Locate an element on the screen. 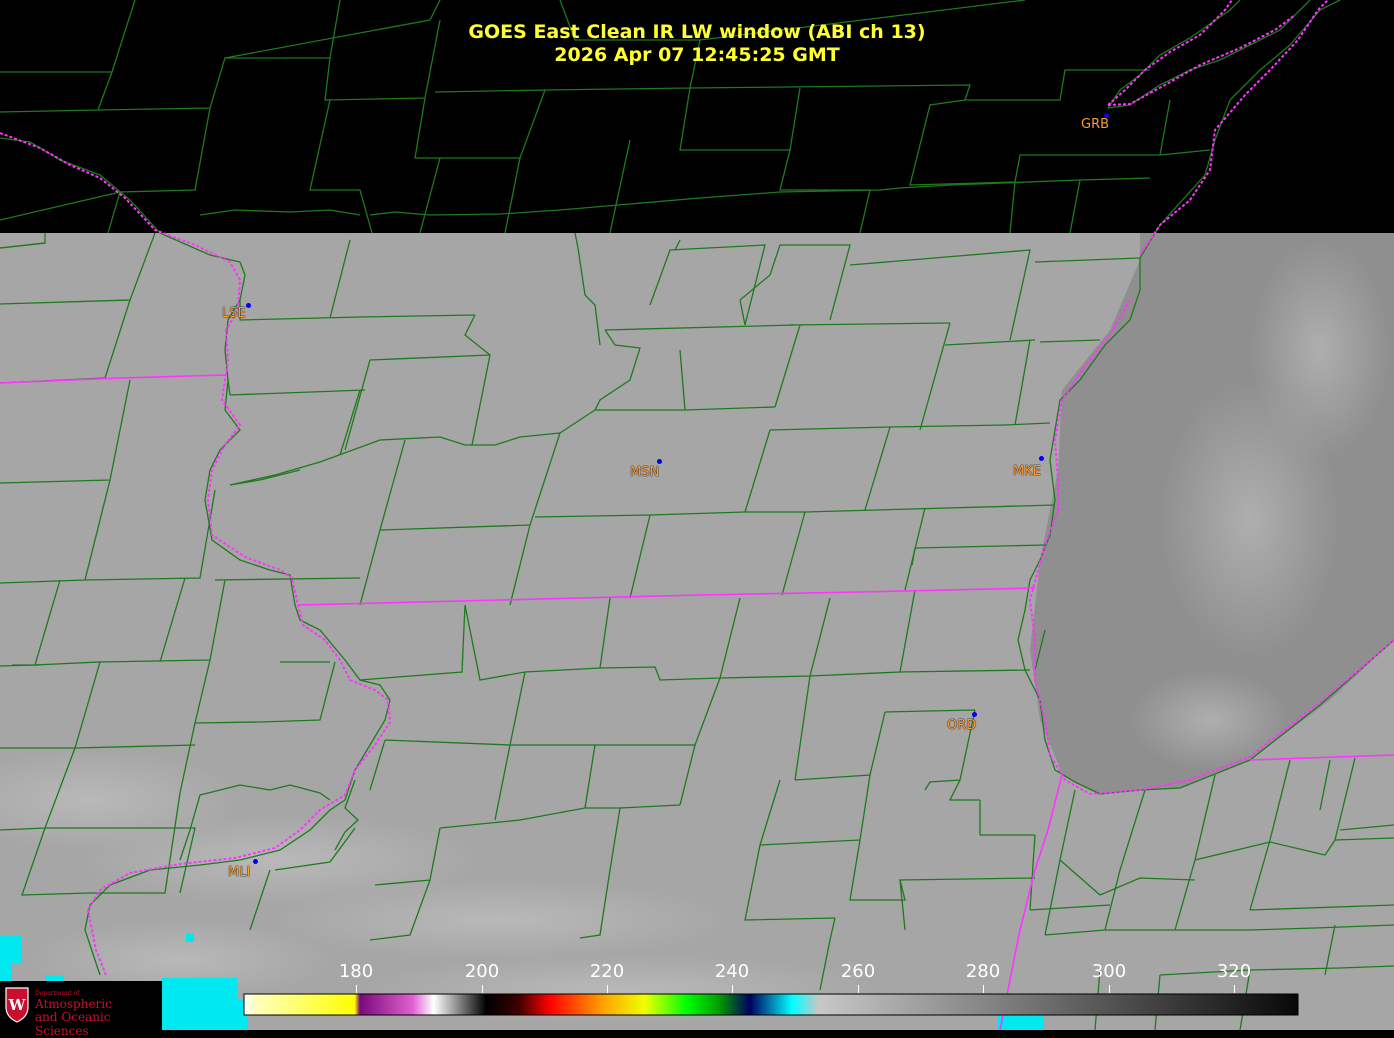 The height and width of the screenshot is (1038, 1394). image-title: GOES East Clean IR LW window (ABI ch 13) is located at coordinates (697, 32).